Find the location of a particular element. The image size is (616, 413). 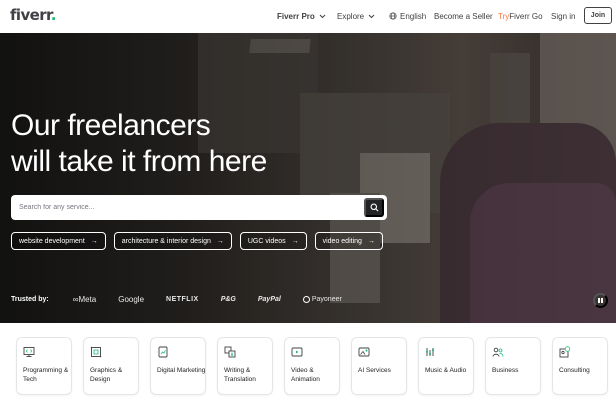

consulting-icon is located at coordinates (565, 352).